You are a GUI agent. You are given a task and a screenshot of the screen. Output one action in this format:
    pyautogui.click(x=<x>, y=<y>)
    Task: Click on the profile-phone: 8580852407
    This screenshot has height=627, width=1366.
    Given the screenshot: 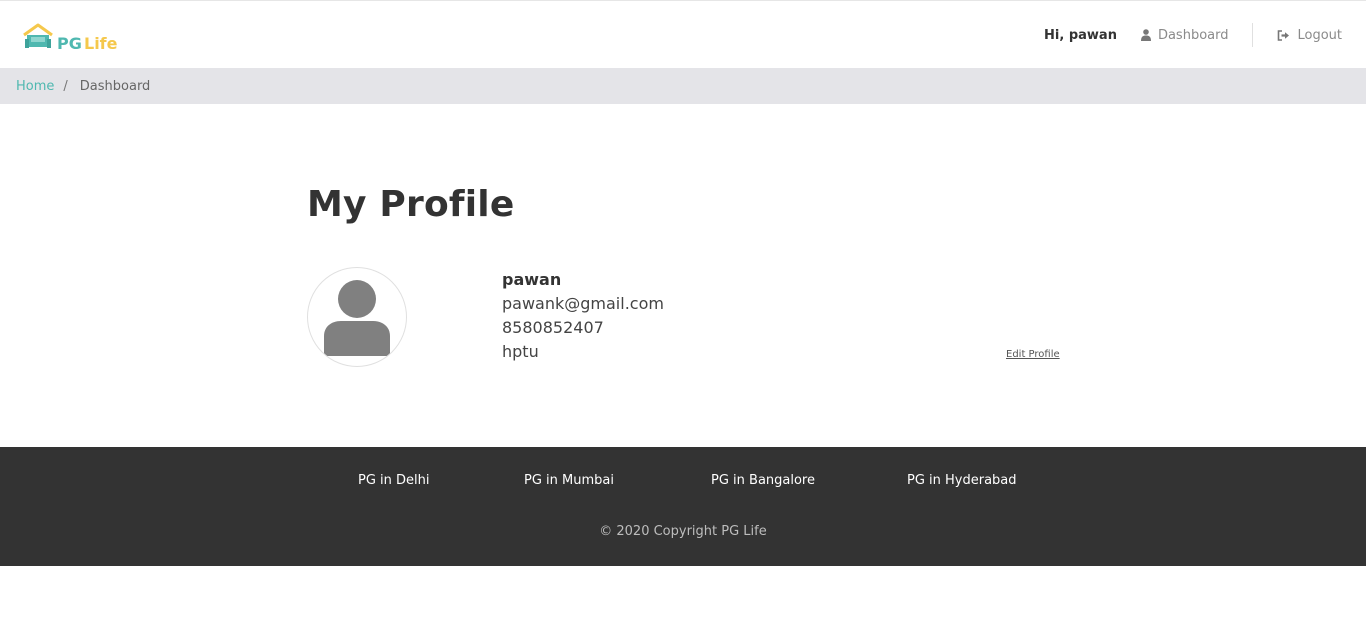 What is the action you would take?
    pyautogui.click(x=553, y=327)
    